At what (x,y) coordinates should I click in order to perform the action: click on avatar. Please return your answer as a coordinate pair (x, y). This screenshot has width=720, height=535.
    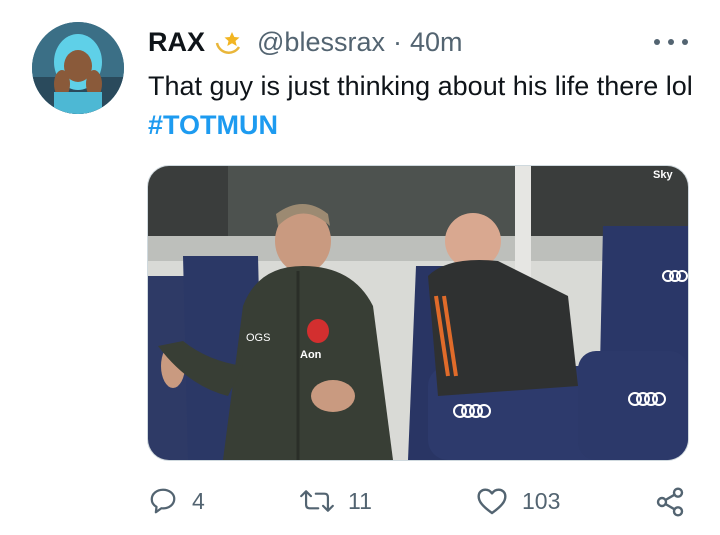
    Looking at the image, I should click on (78, 68).